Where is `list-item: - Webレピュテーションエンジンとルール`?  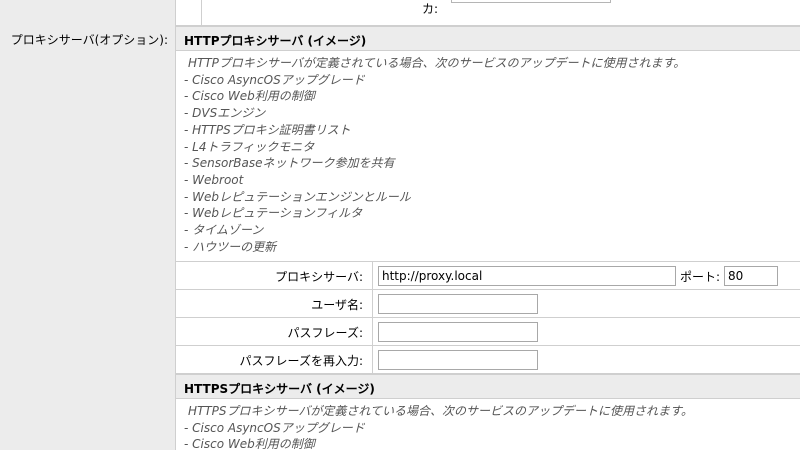
list-item: - Webレピュテーションエンジンとルール is located at coordinates (297, 196).